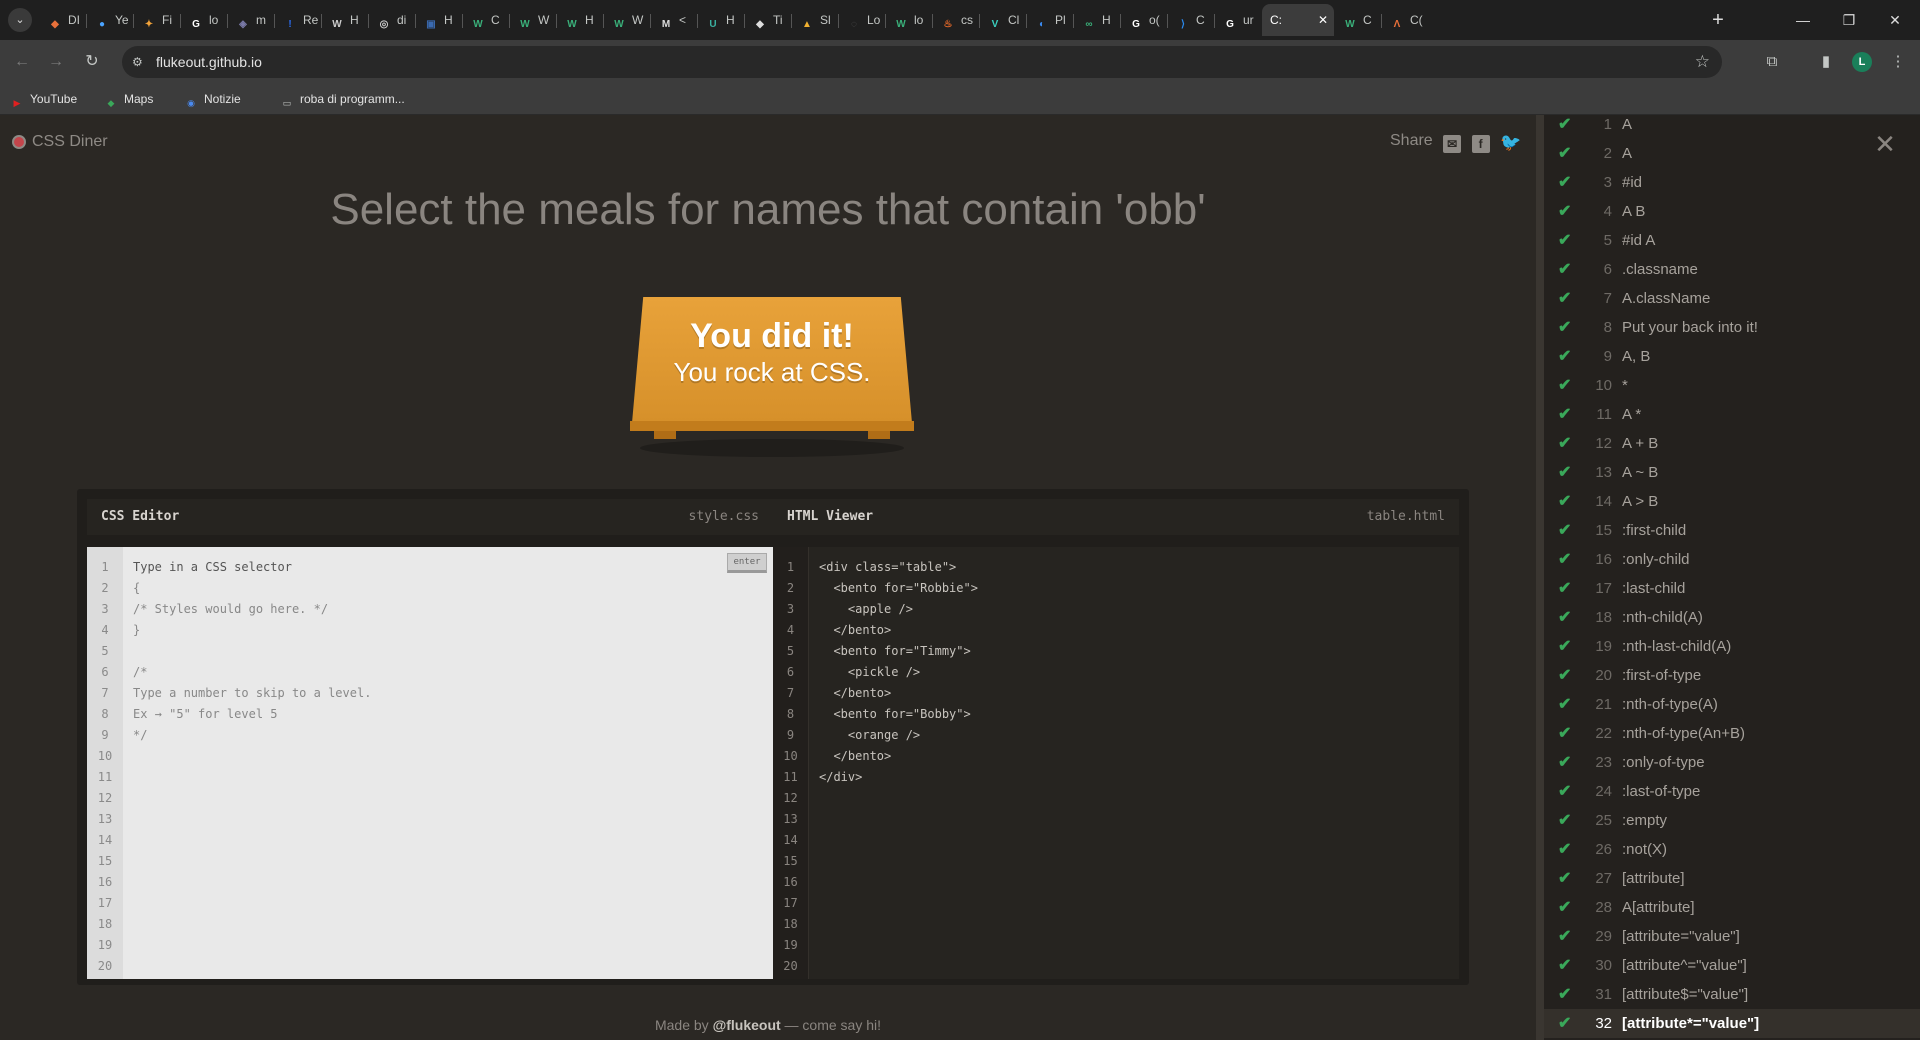  Describe the element at coordinates (1732, 298) in the screenshot. I see `level-item: ✔ 7 A.className` at that location.